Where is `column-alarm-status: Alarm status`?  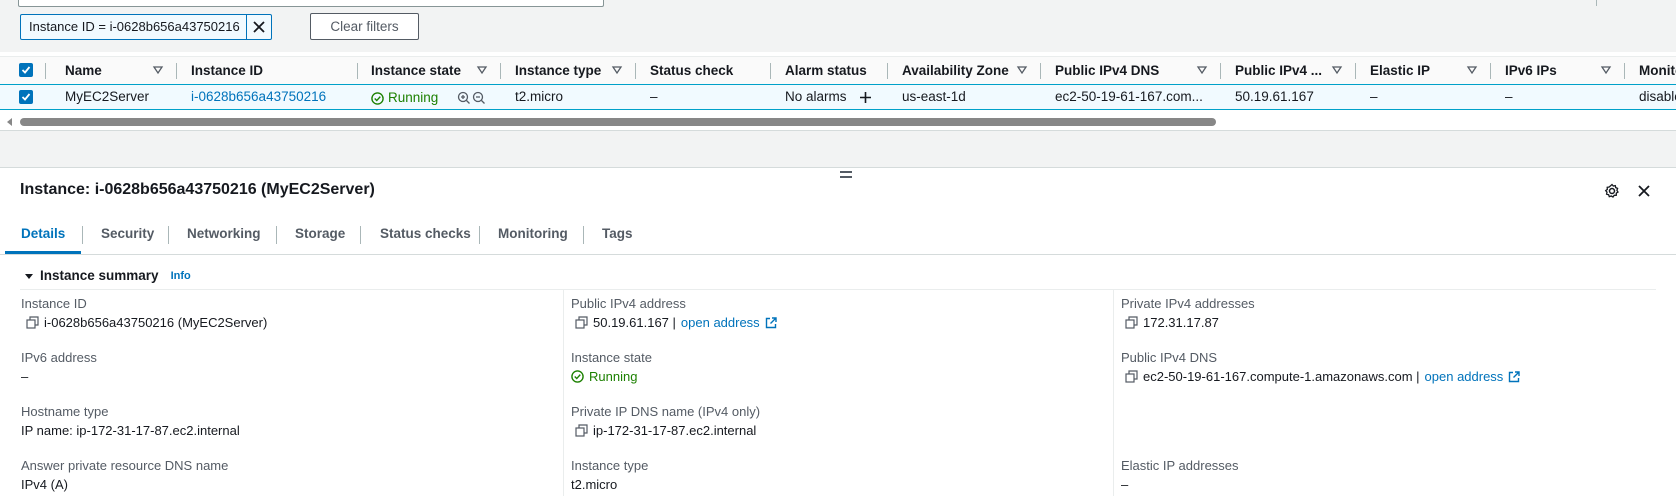 column-alarm-status: Alarm status is located at coordinates (826, 70).